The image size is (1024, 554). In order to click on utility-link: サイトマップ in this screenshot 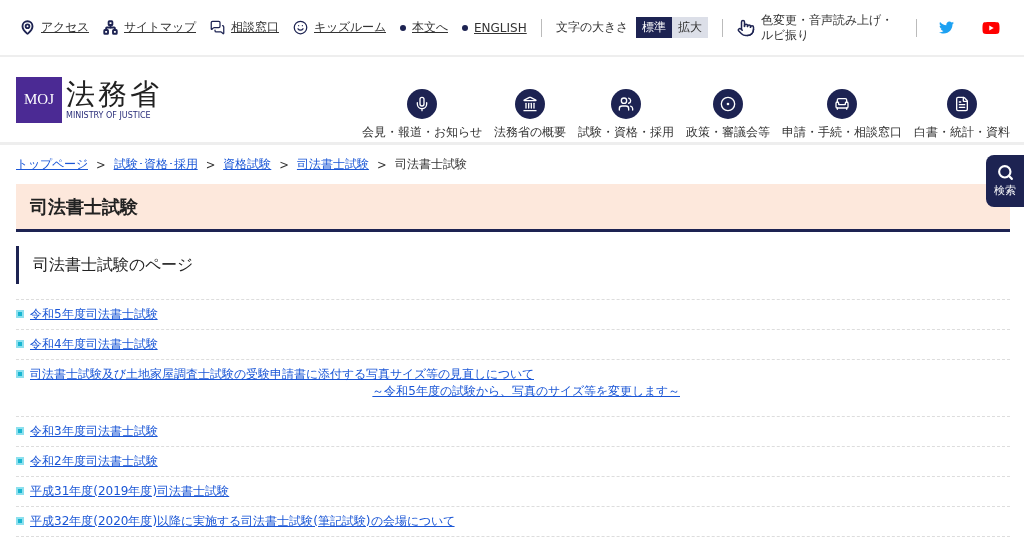, I will do `click(149, 27)`.